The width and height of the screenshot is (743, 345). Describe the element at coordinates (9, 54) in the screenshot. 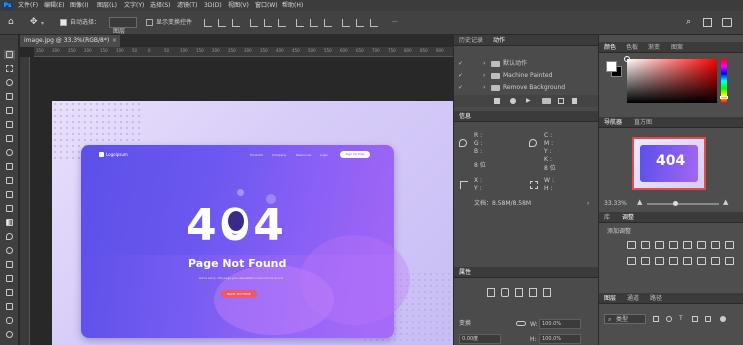

I see `move-tool` at that location.